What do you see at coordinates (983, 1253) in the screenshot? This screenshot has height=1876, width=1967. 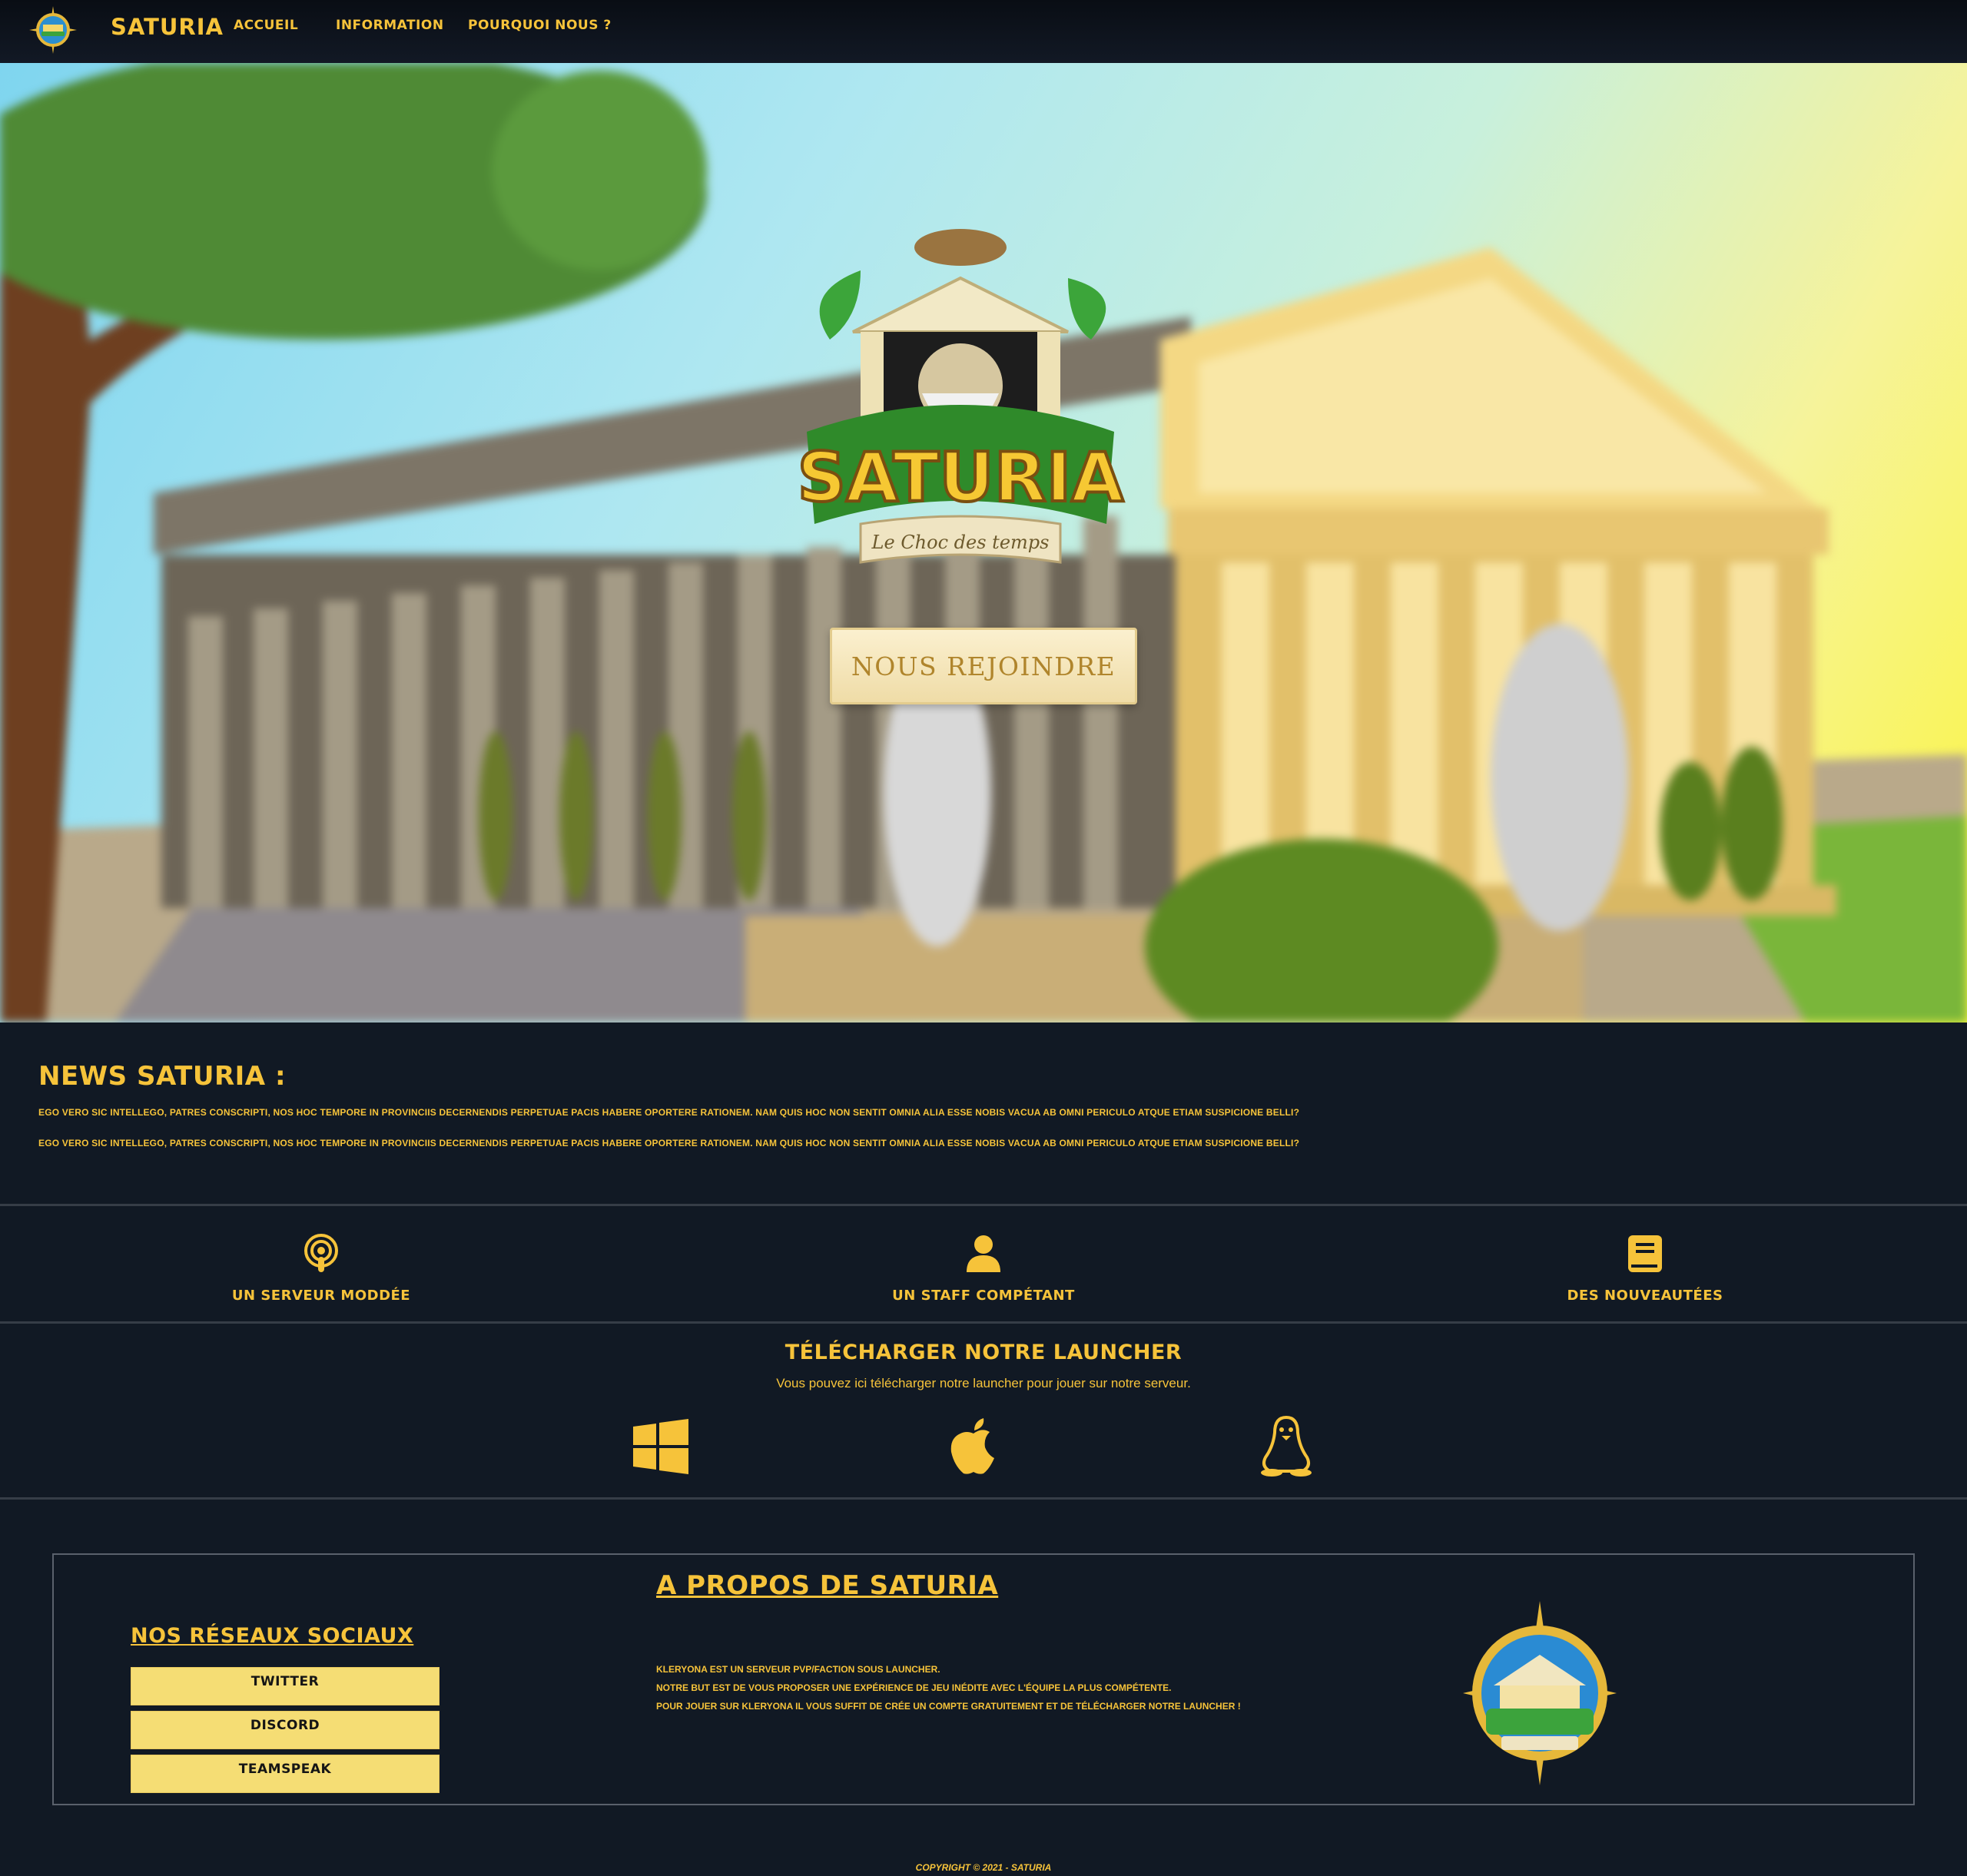 I see `user-icon` at bounding box center [983, 1253].